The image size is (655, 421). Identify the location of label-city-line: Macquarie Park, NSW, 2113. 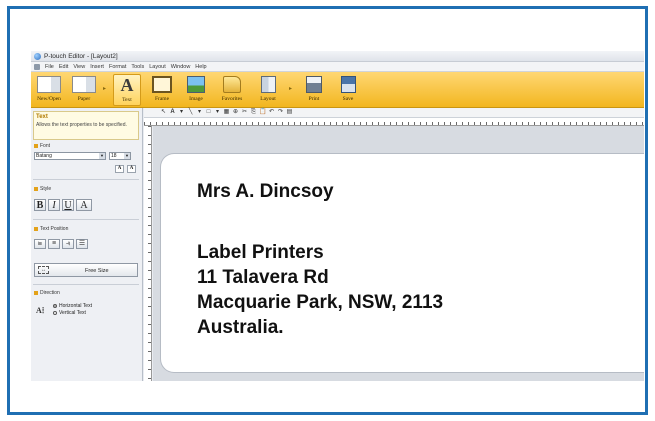
(320, 303).